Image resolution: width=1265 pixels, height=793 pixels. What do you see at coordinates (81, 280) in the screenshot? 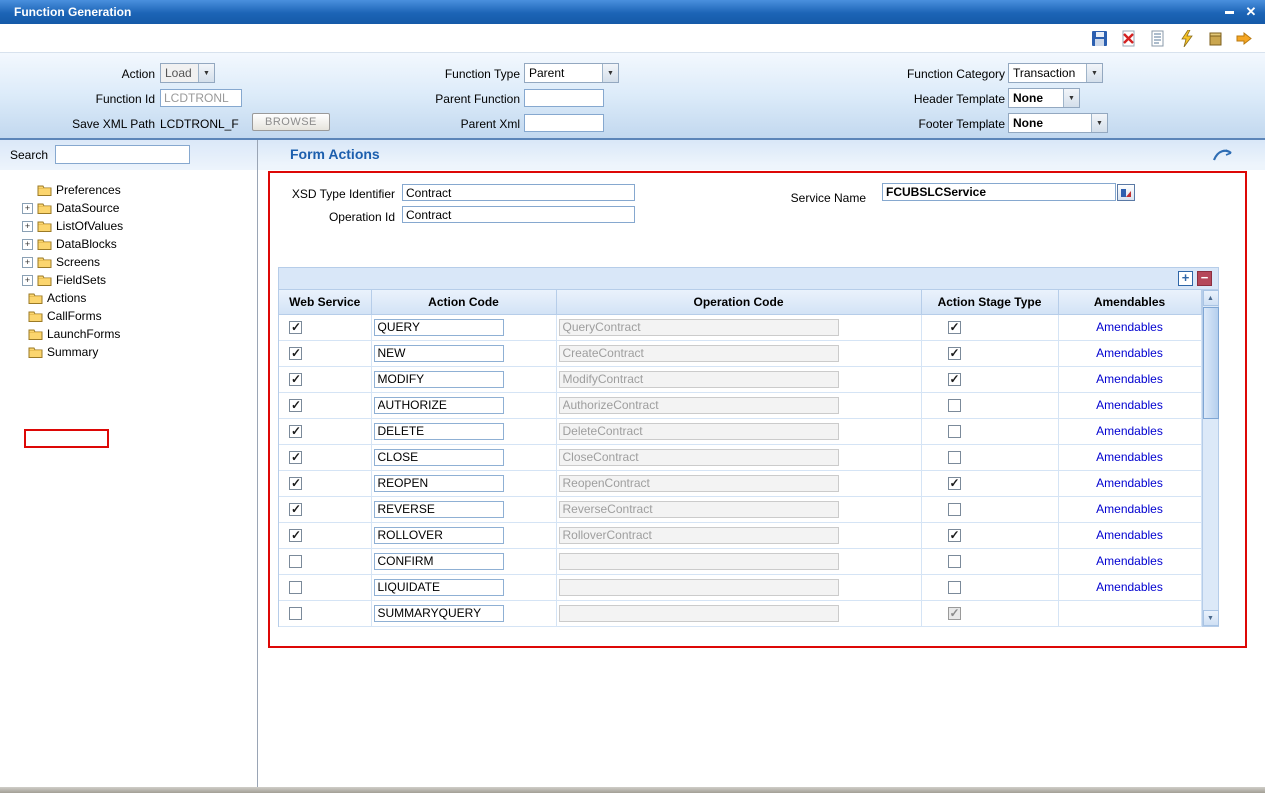
I see `tree-item-label: FieldSets` at bounding box center [81, 280].